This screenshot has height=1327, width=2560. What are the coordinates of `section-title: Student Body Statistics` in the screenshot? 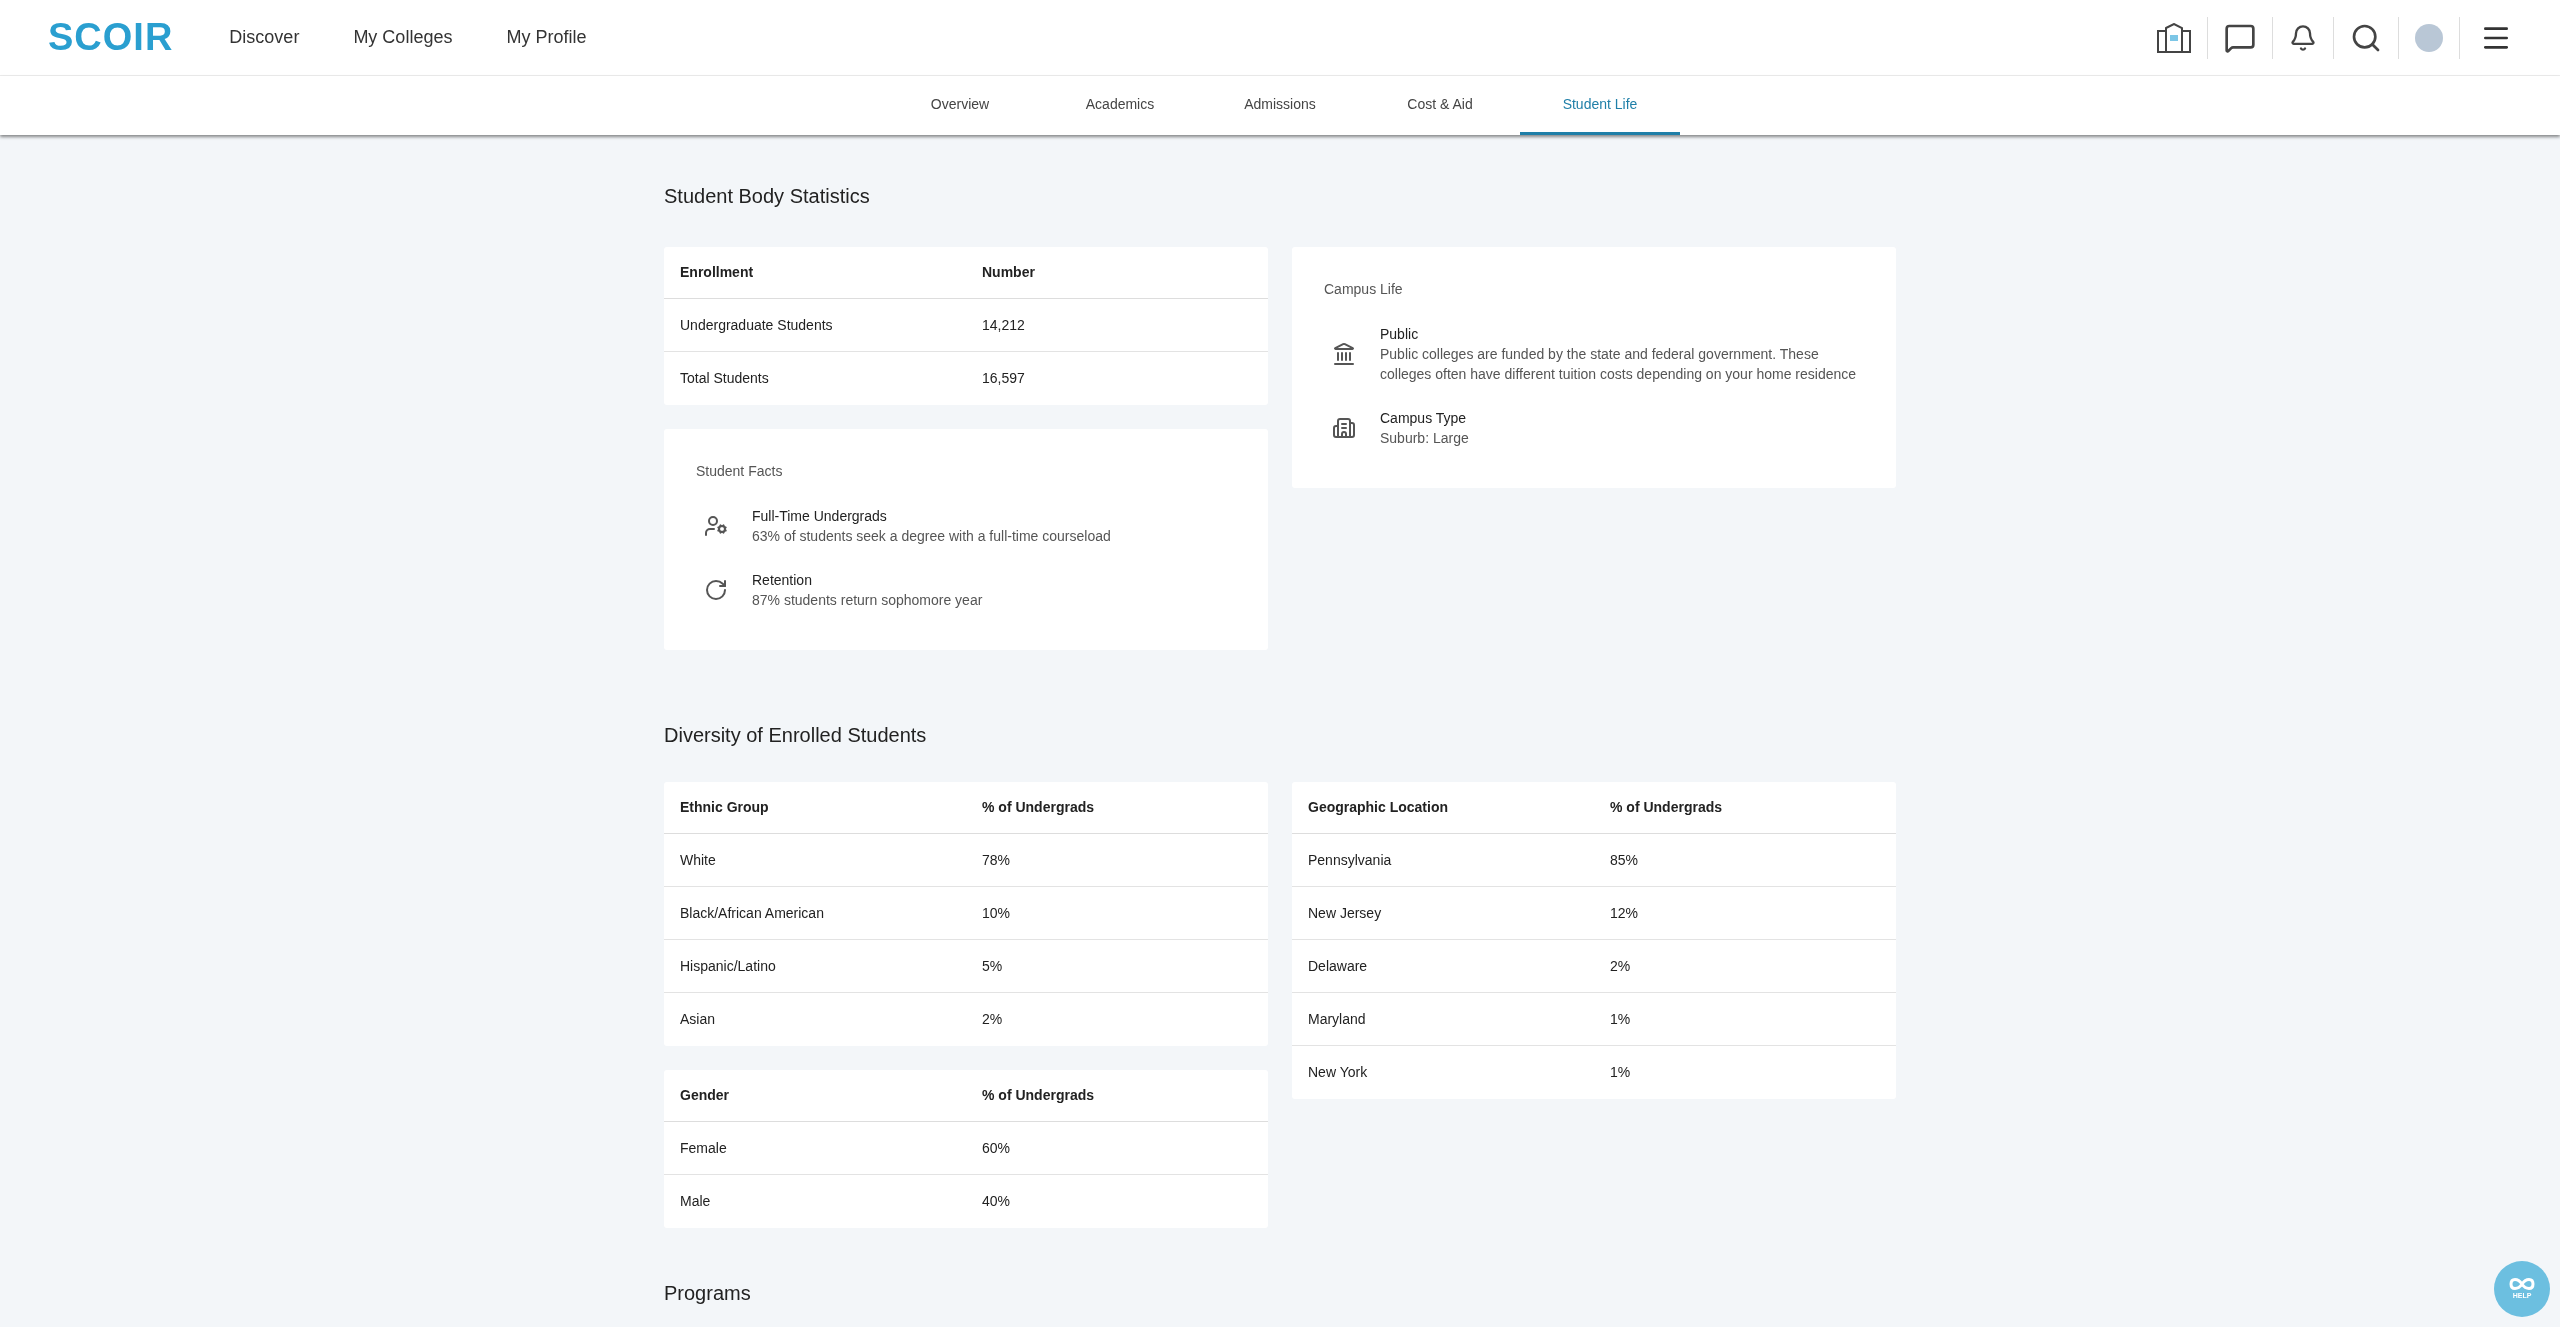 It's located at (767, 196).